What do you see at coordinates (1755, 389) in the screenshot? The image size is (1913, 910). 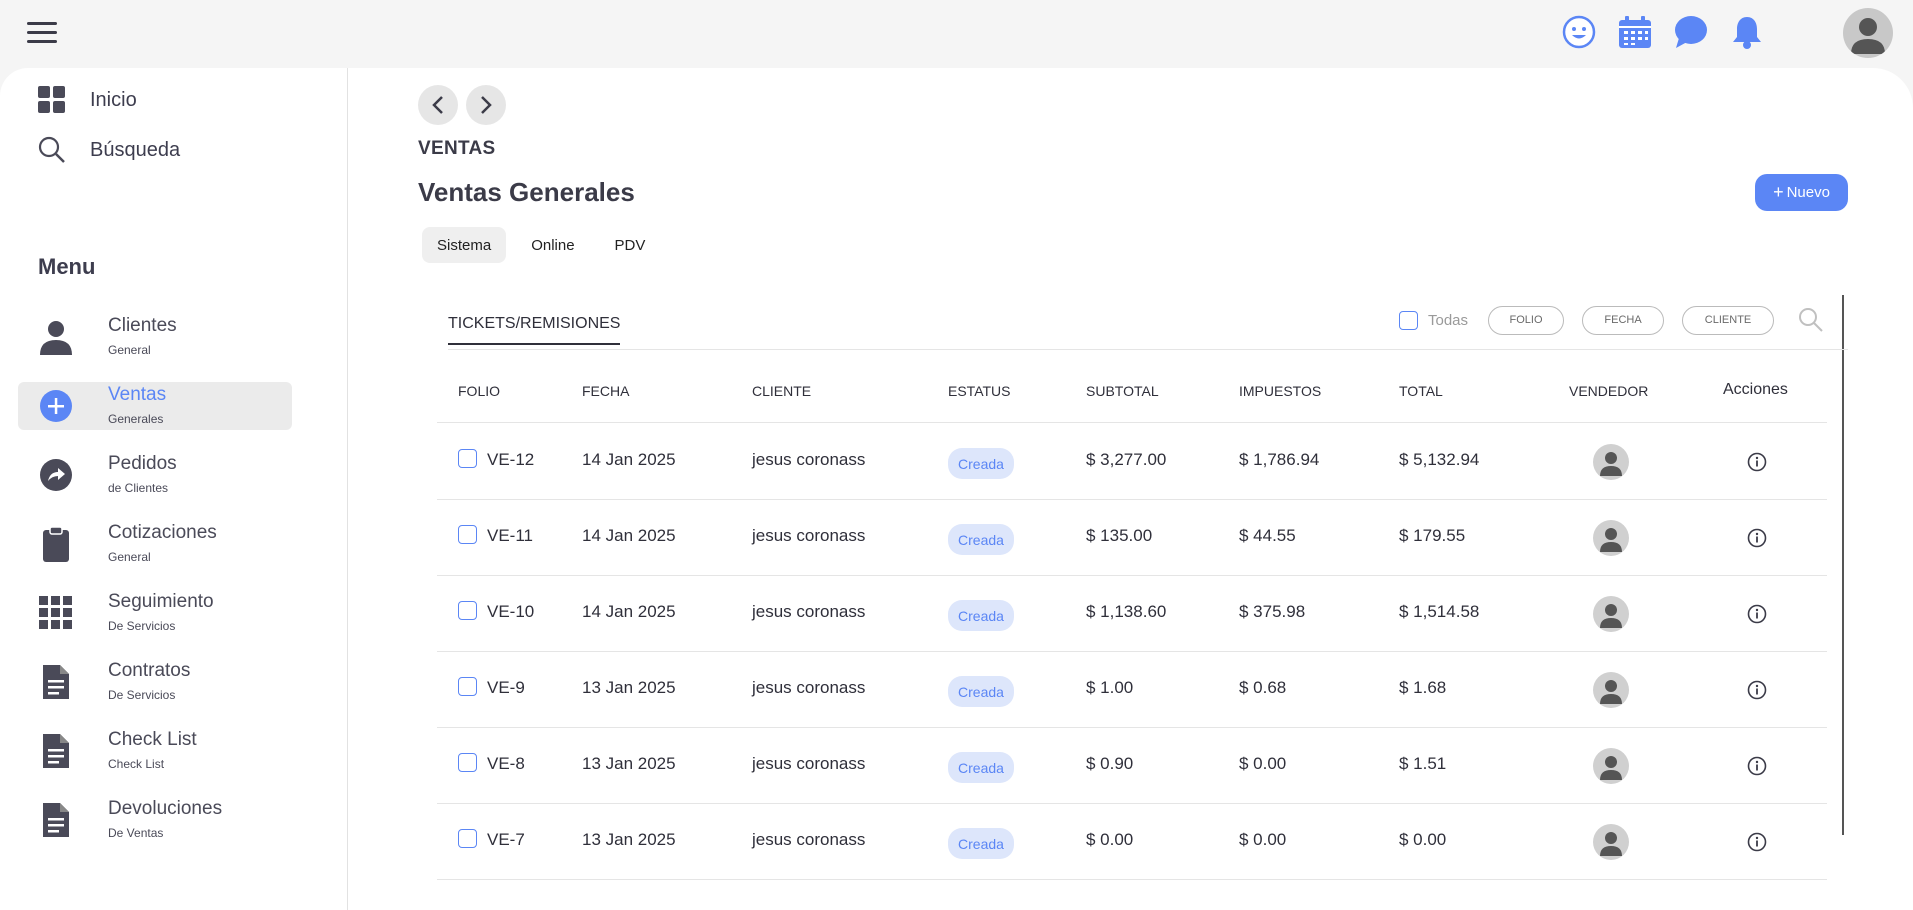 I see `col-acciones: Acciones` at bounding box center [1755, 389].